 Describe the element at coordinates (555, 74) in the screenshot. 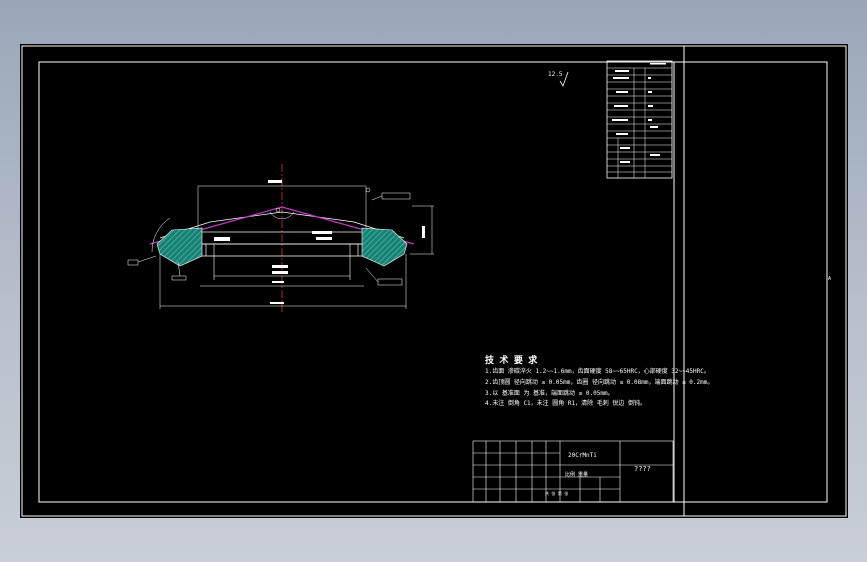

I see `roughness-value: 12.5` at that location.